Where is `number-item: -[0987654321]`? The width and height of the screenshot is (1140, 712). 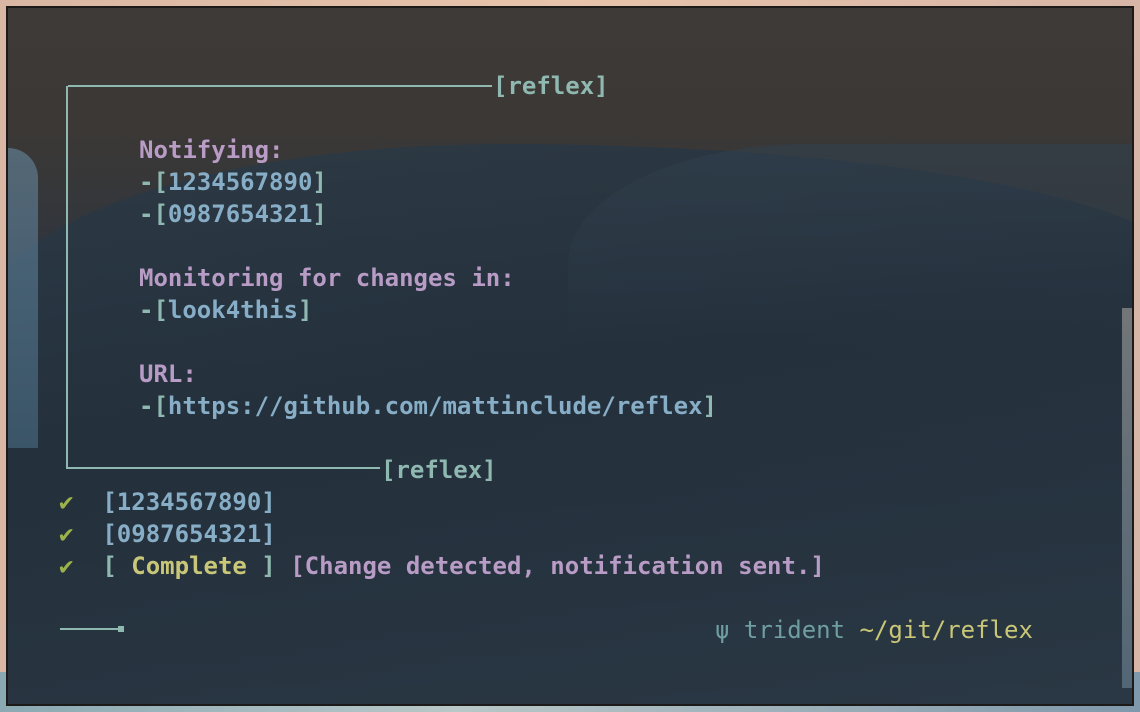 number-item: -[0987654321] is located at coordinates (233, 214).